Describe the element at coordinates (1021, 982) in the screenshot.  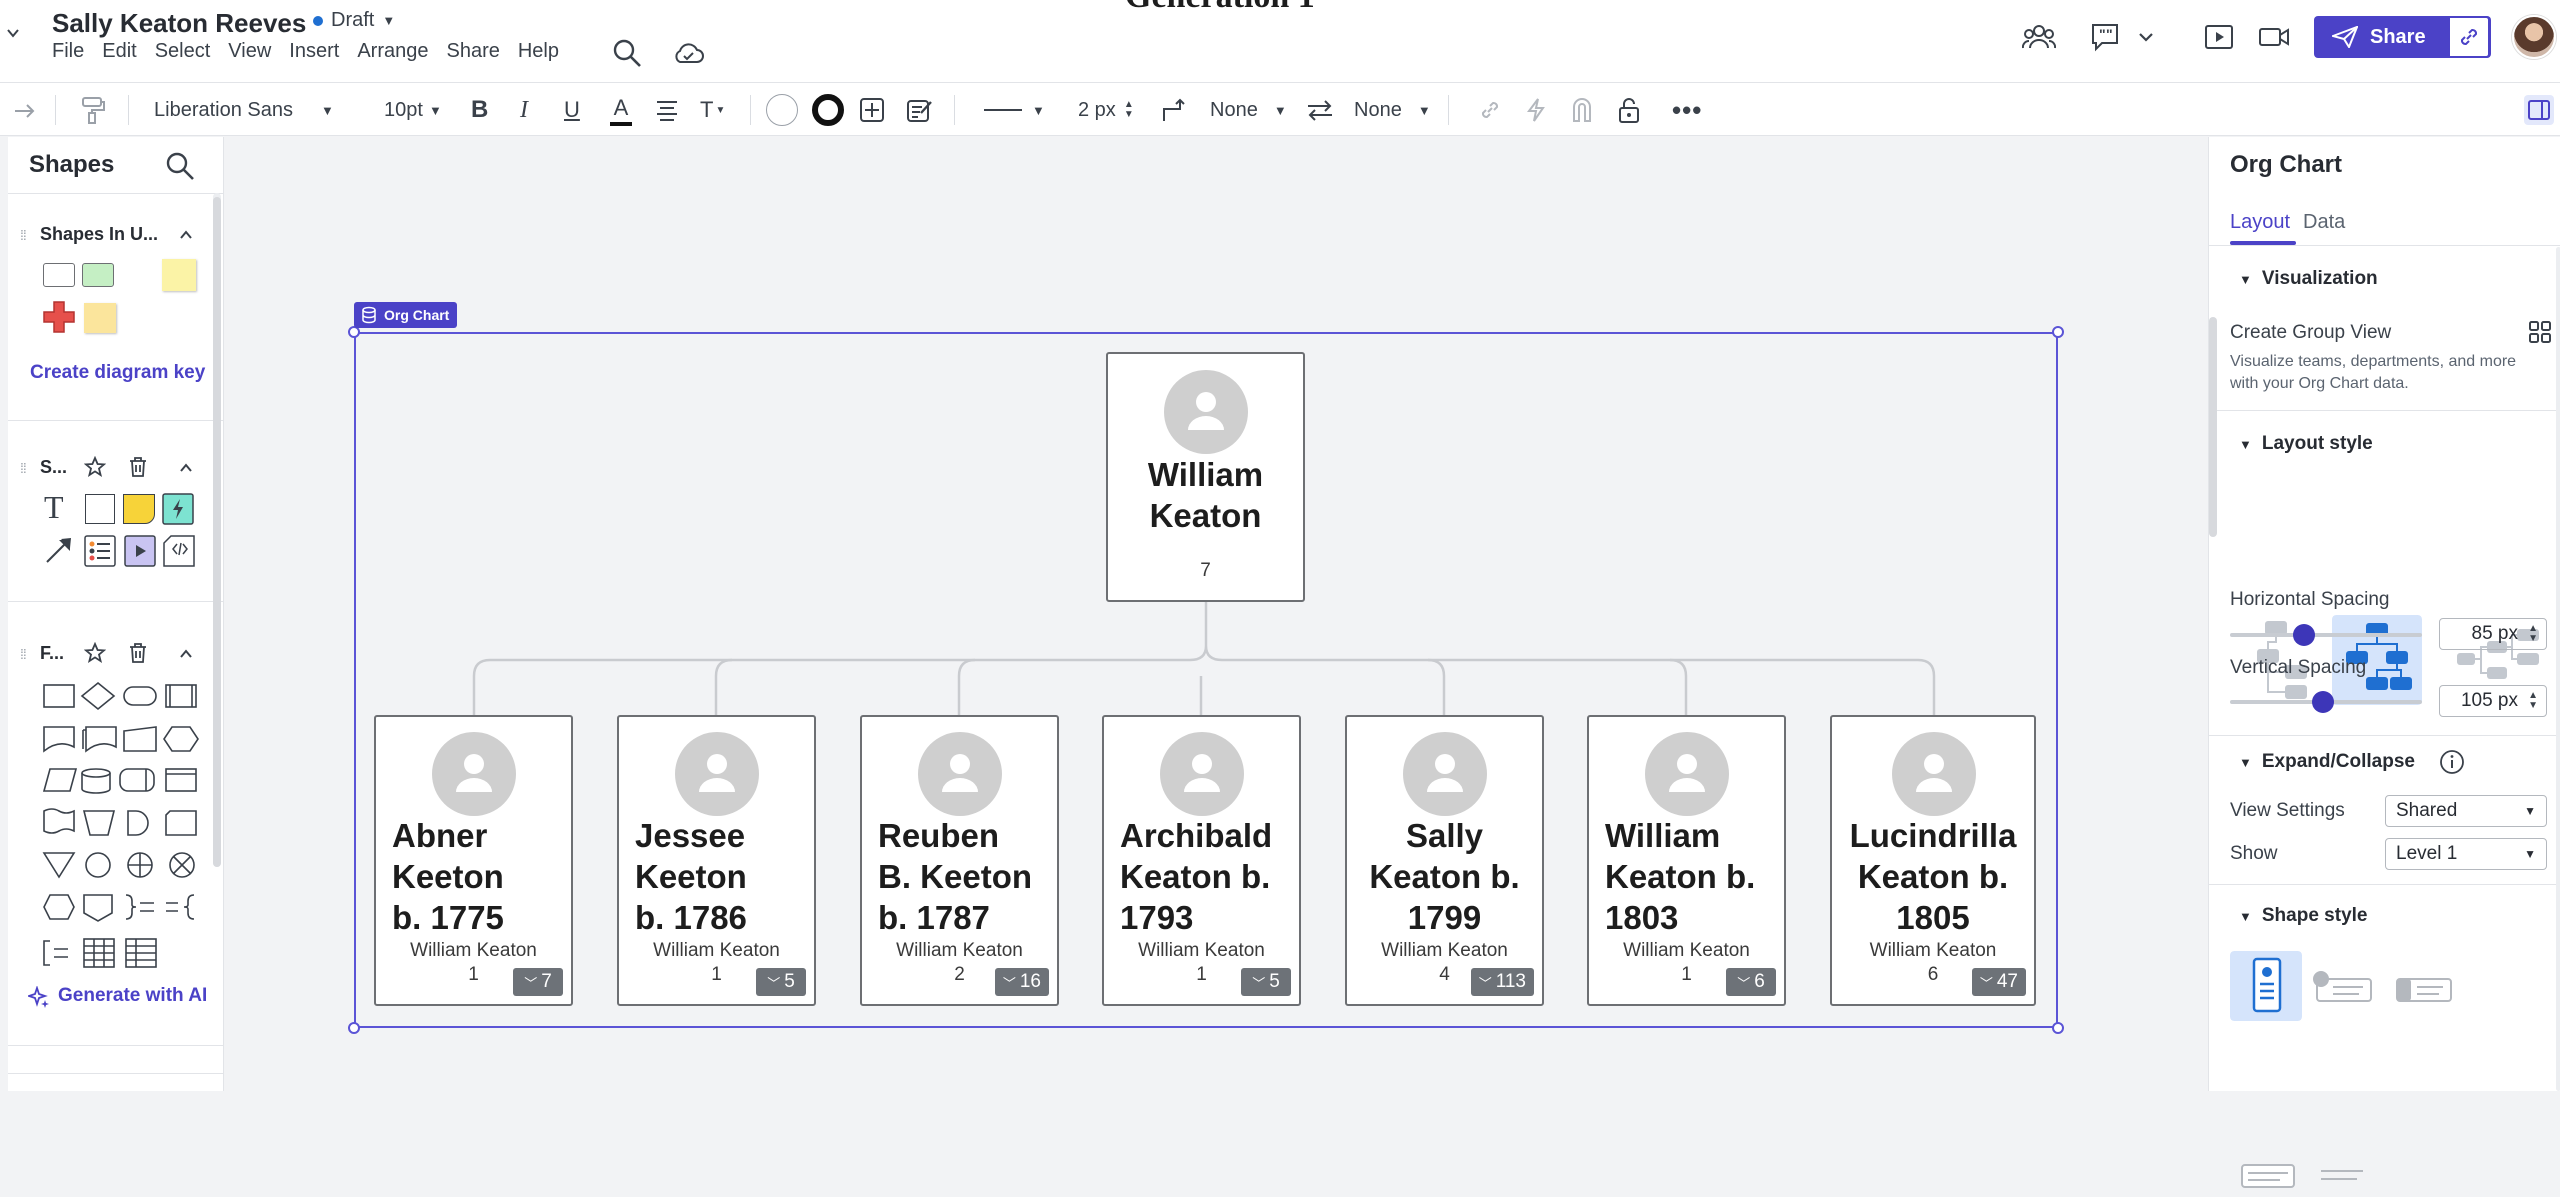
I see `expand-badge: ﹀ 16` at that location.